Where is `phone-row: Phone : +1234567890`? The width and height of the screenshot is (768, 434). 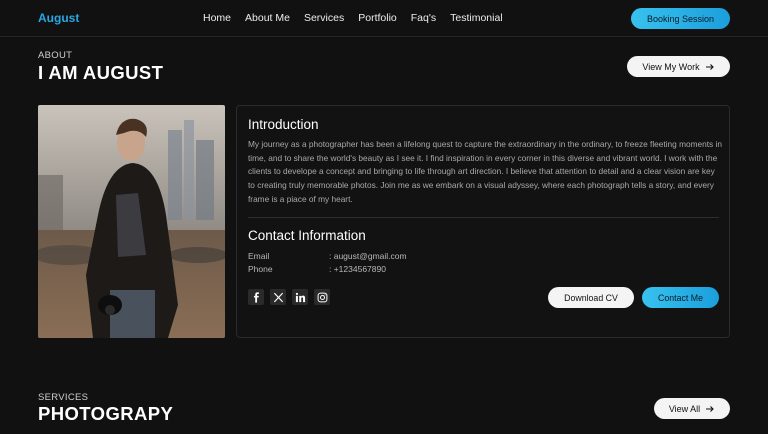
phone-row: Phone : +1234567890 is located at coordinates (398, 270).